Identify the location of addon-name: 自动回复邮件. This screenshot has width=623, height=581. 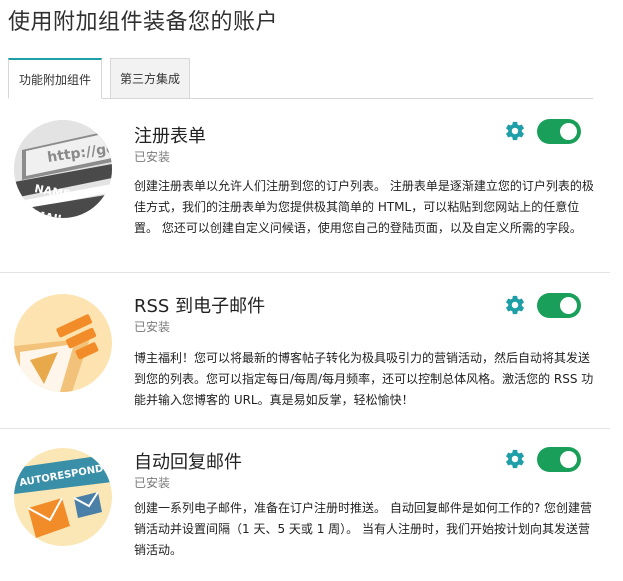
(188, 462).